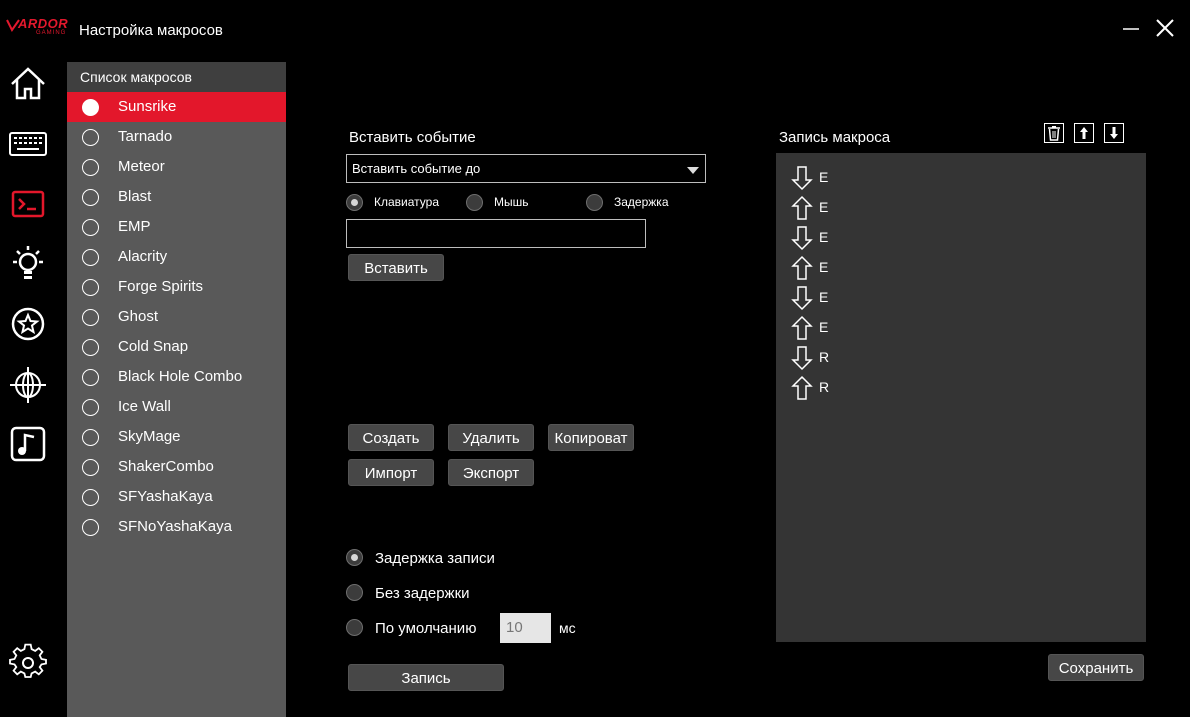 Image resolution: width=1190 pixels, height=717 pixels. What do you see at coordinates (153, 346) in the screenshot?
I see `macro-name: Cold Snap` at bounding box center [153, 346].